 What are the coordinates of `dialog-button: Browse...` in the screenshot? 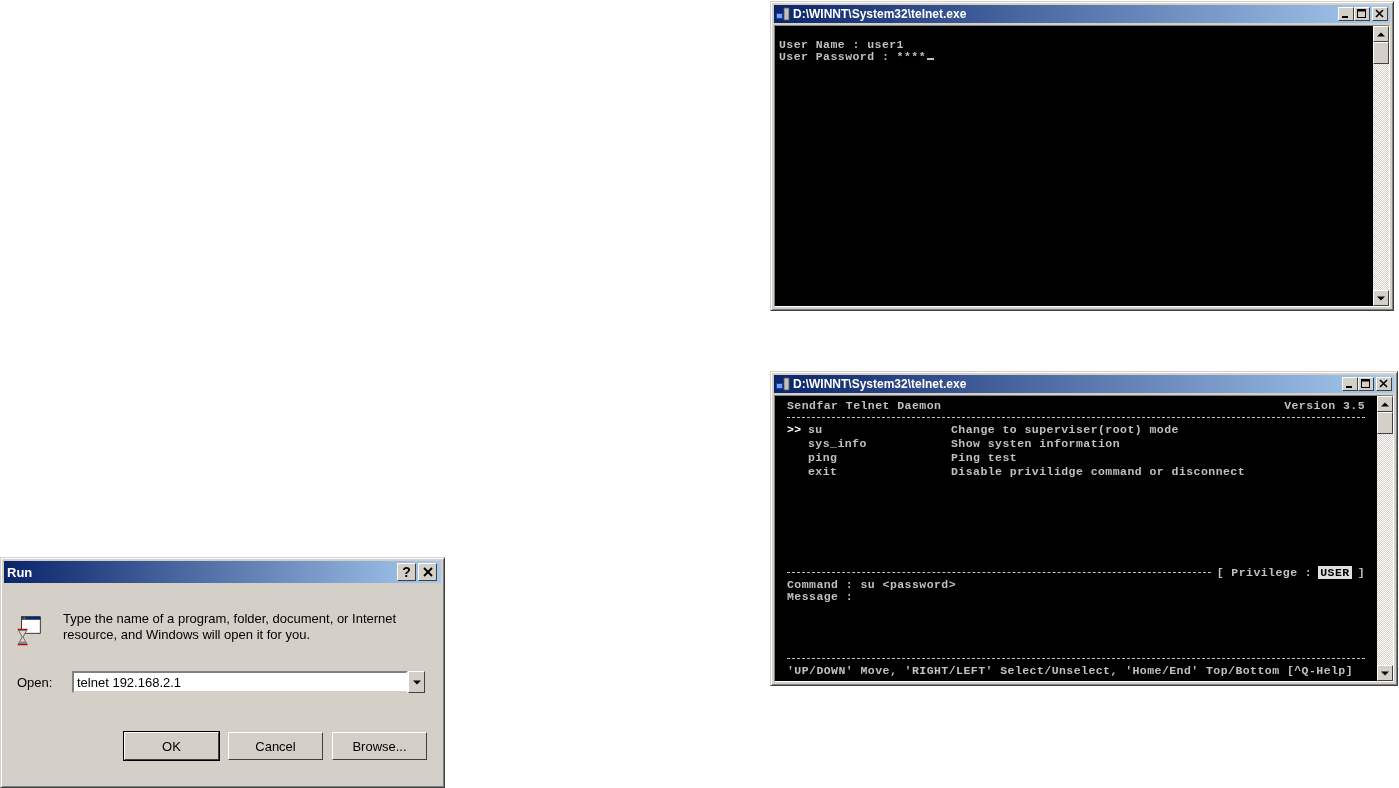 It's located at (379, 746).